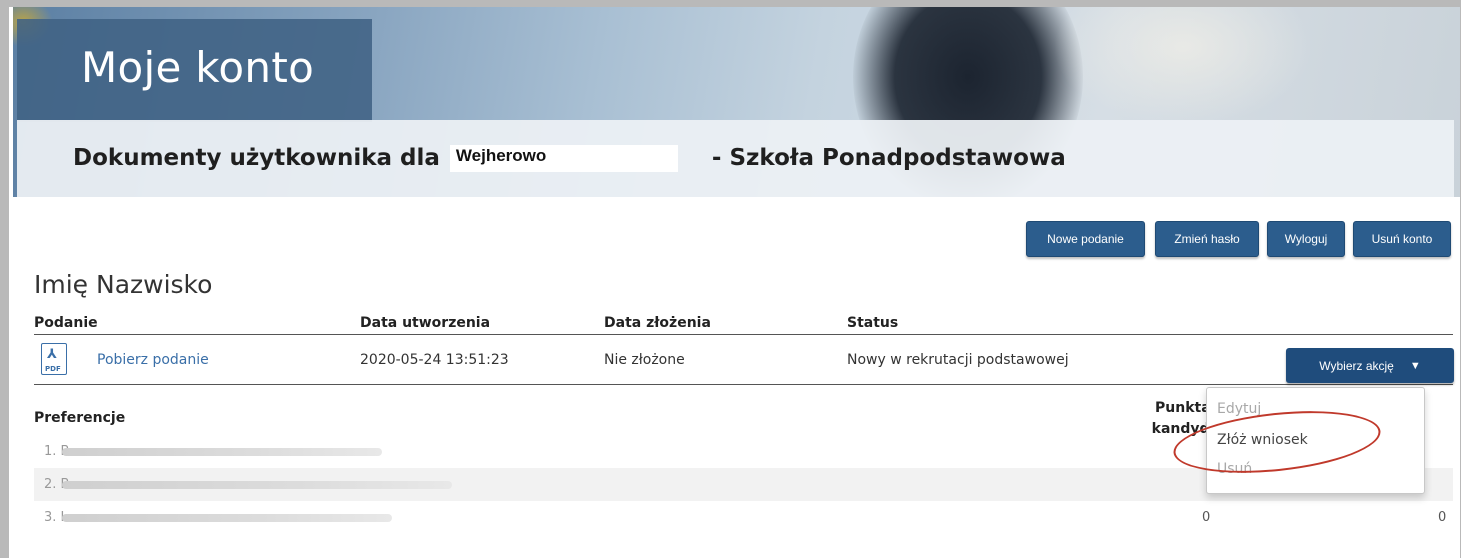 The width and height of the screenshot is (1461, 558). What do you see at coordinates (153, 360) in the screenshot?
I see `download-application-link: Pobierz podanie` at bounding box center [153, 360].